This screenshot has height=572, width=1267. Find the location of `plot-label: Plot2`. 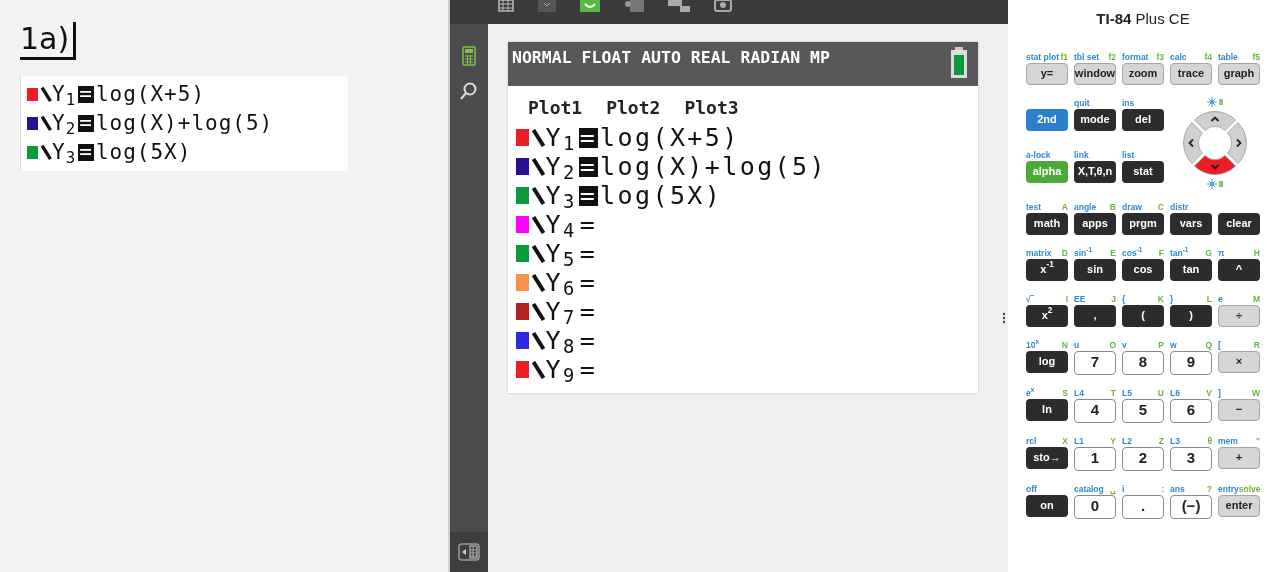

plot-label: Plot2 is located at coordinates (633, 107).